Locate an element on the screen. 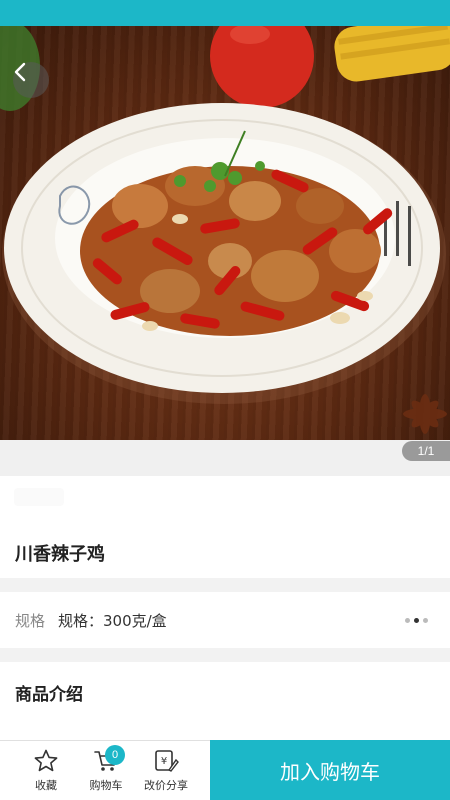 This screenshot has width=450, height=800. price-edit-icon: ¥ is located at coordinates (167, 761).